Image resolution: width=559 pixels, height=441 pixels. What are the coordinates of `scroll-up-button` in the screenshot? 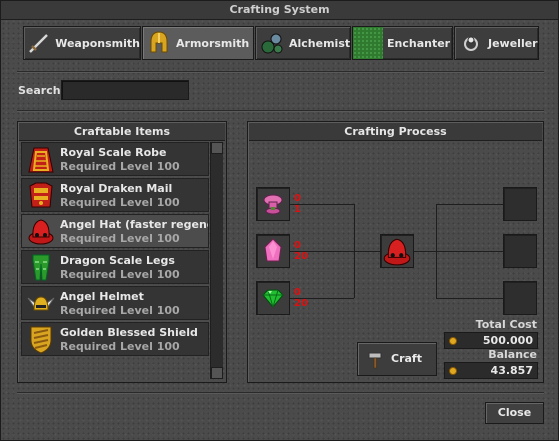 It's located at (217, 148).